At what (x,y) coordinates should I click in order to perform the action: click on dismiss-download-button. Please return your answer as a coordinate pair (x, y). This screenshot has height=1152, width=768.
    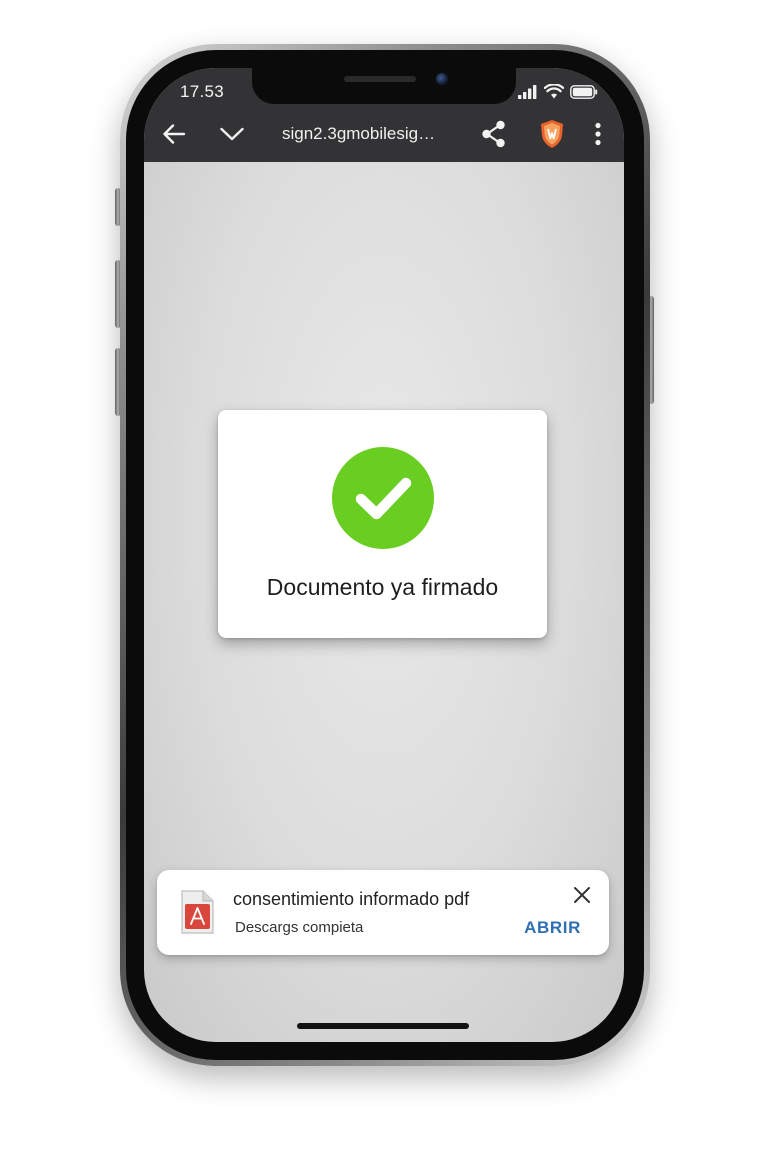
    Looking at the image, I should click on (582, 897).